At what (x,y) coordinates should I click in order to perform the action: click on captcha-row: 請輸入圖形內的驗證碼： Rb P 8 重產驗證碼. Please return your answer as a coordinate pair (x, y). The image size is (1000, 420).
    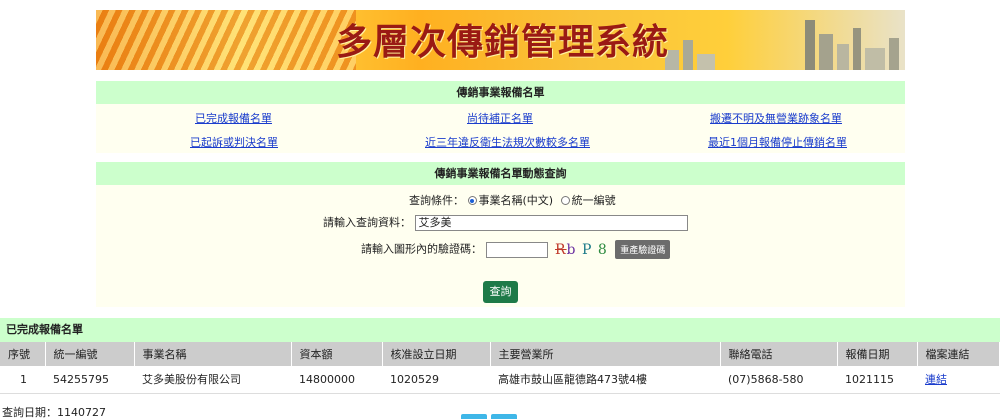
    Looking at the image, I should click on (516, 249).